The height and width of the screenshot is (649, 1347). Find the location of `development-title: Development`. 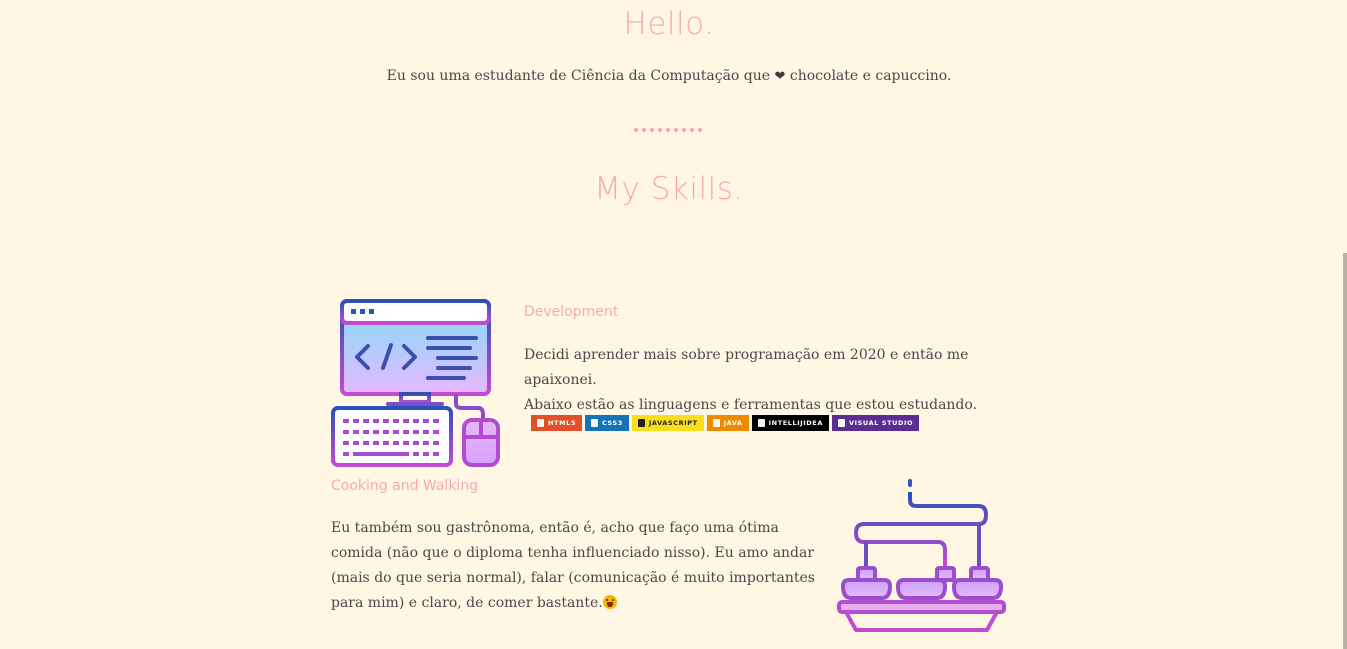

development-title: Development is located at coordinates (571, 312).